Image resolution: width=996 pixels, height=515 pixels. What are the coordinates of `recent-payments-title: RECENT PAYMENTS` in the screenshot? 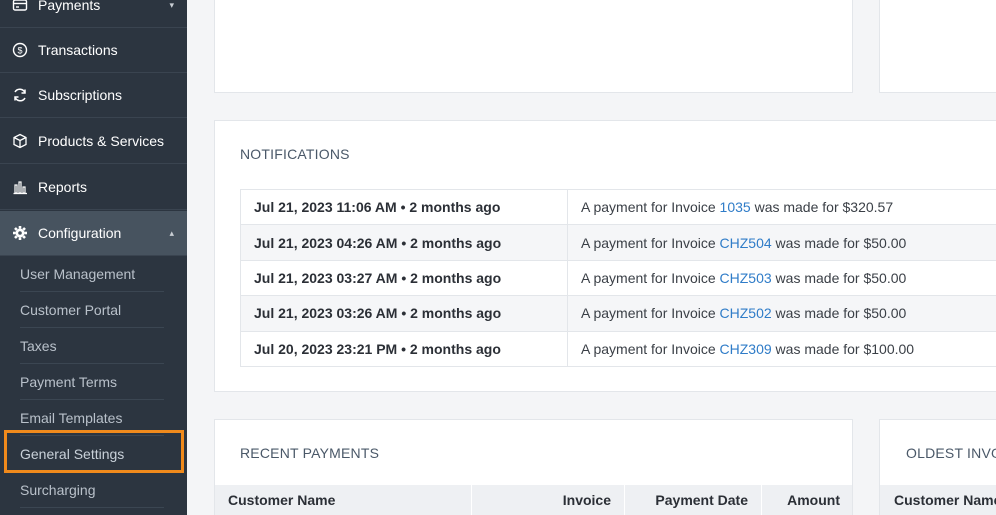 It's located at (310, 453).